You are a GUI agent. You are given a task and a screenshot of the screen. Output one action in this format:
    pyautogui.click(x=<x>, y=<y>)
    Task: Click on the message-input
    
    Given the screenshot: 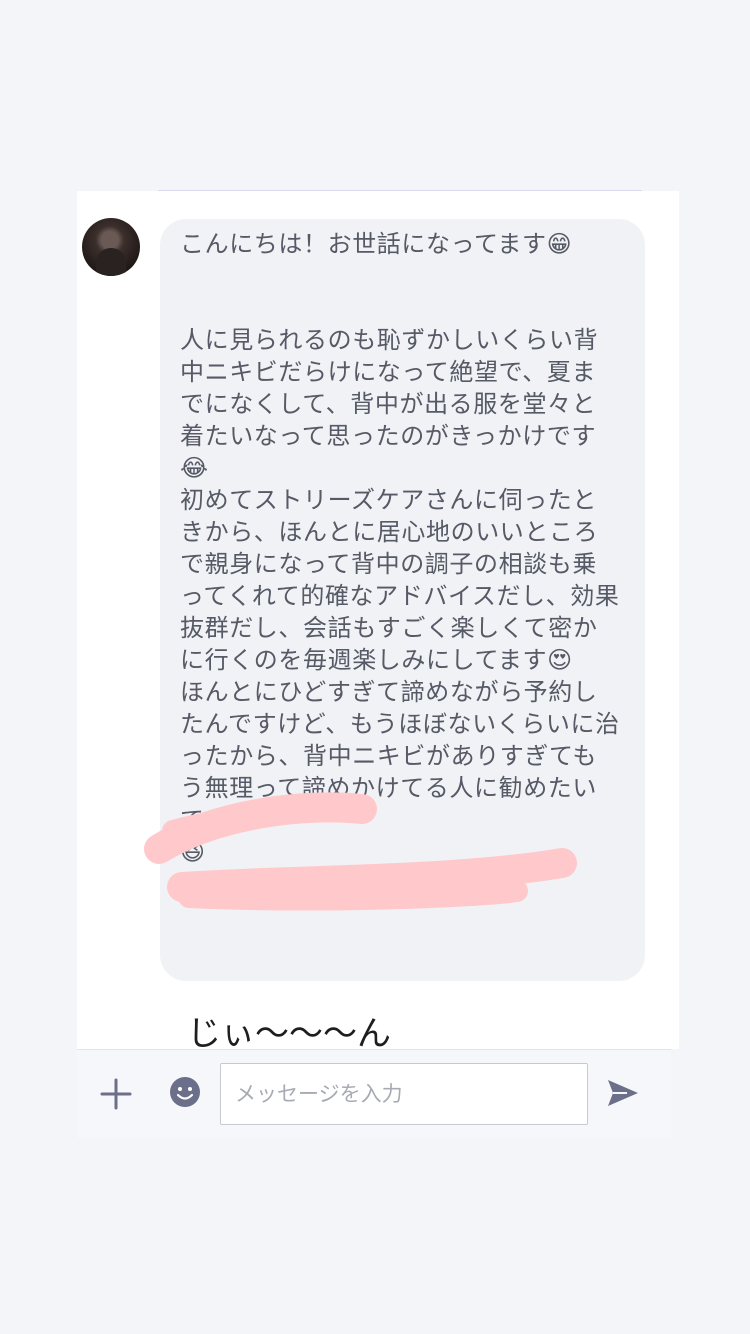 What is the action you would take?
    pyautogui.click(x=404, y=1094)
    